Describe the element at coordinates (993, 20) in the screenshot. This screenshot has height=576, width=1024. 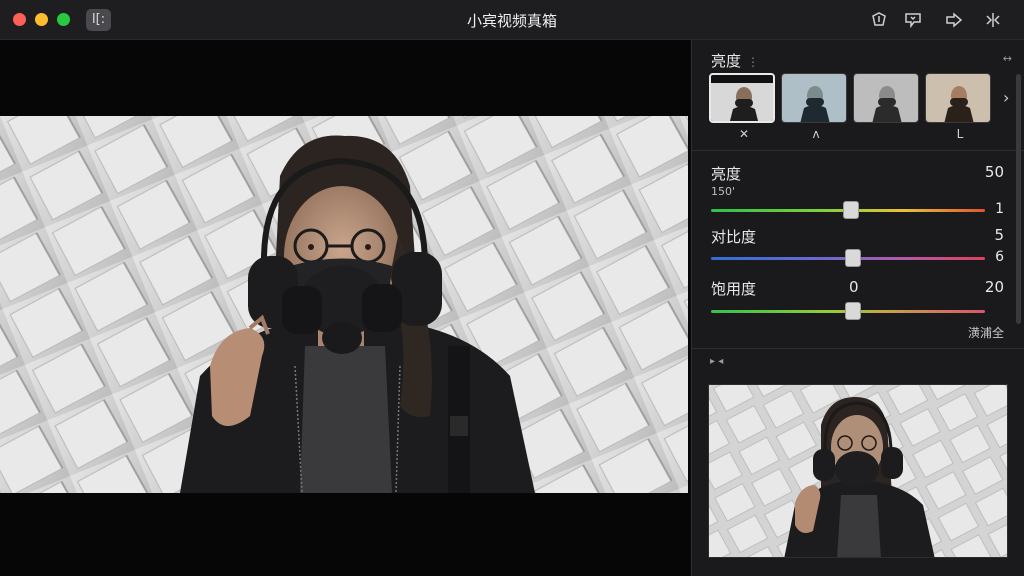
I see `split-view-icon` at that location.